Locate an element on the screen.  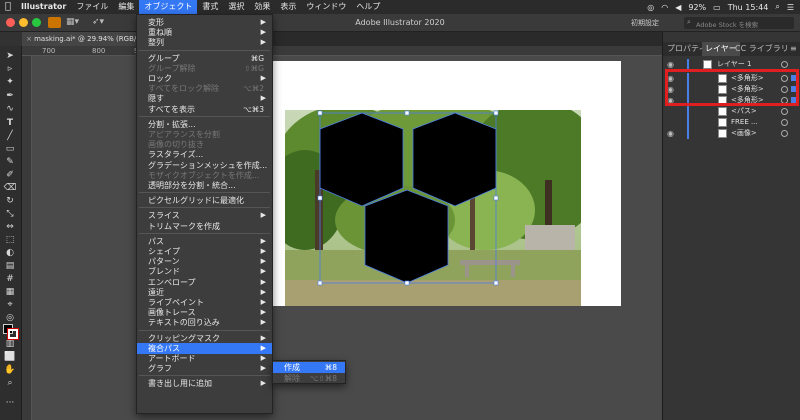
workspace-select: 初期設定 is located at coordinates (645, 23).